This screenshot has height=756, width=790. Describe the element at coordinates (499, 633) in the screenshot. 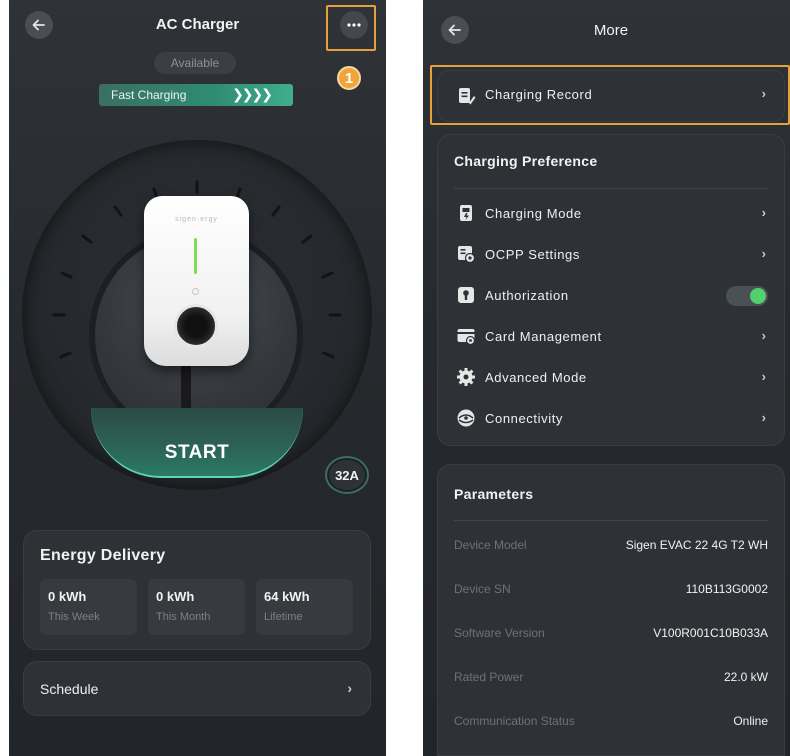

I see `param-label: Software Version` at that location.